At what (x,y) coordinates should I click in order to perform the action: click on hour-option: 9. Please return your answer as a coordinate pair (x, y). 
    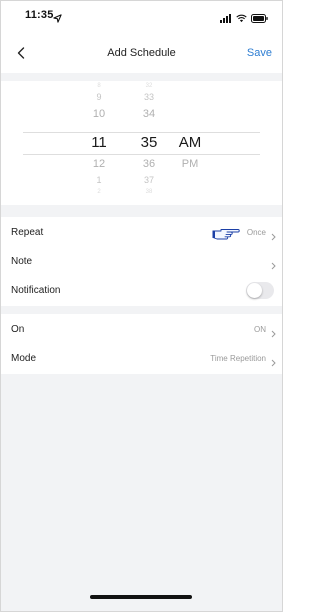
    Looking at the image, I should click on (99, 97).